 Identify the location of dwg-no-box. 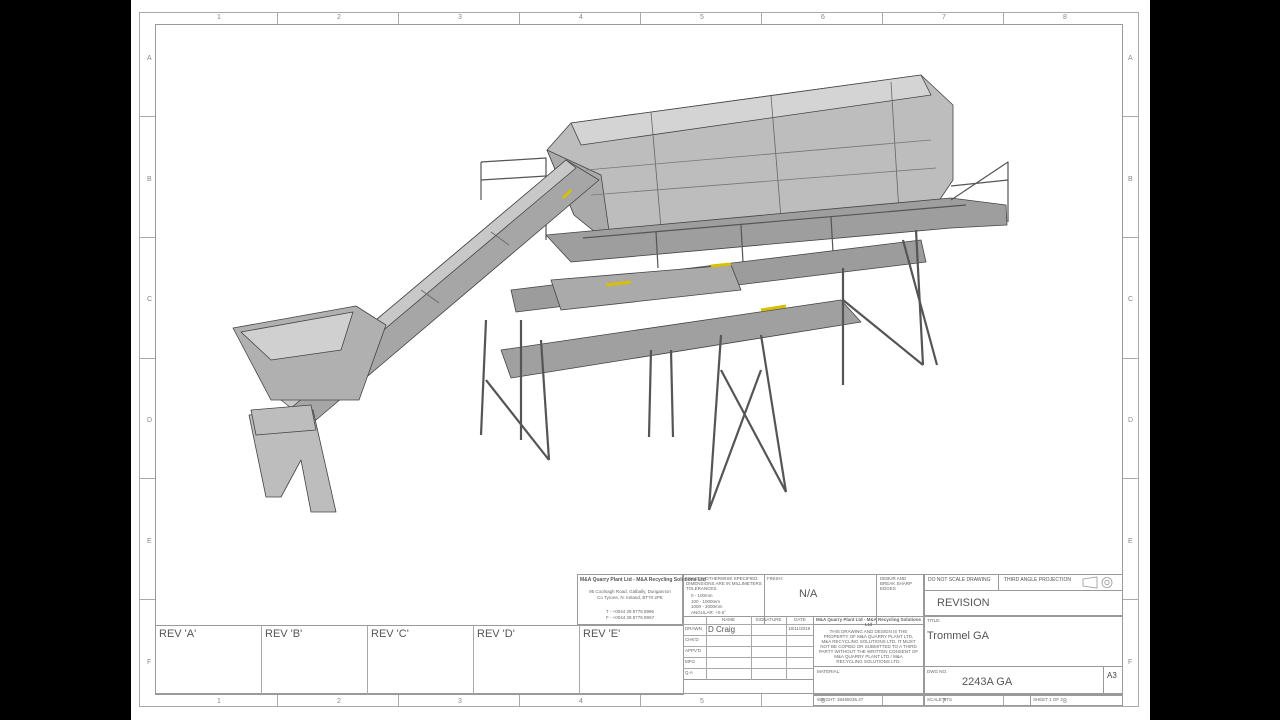
(1014, 680).